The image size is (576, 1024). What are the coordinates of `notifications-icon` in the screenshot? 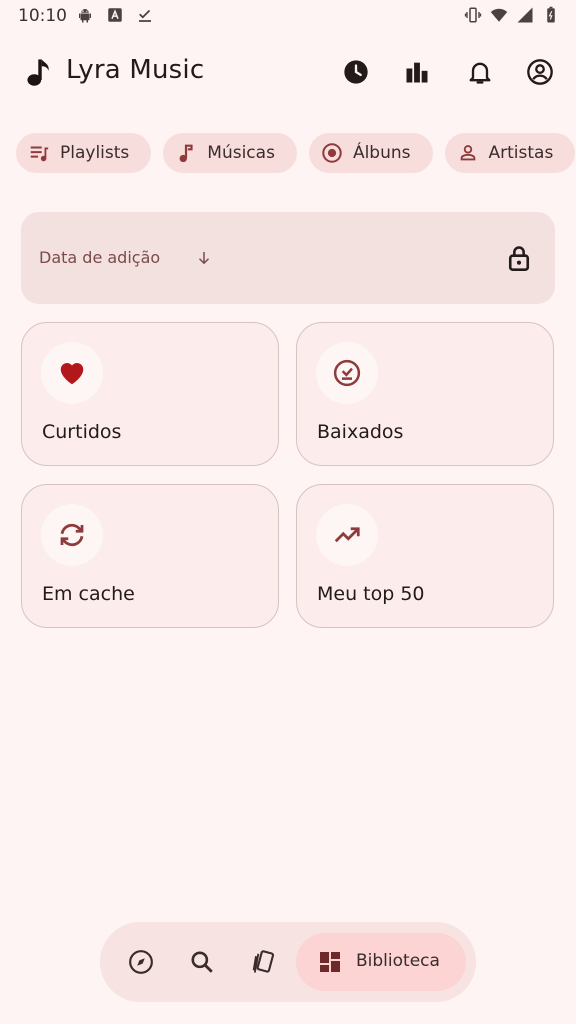 It's located at (480, 72).